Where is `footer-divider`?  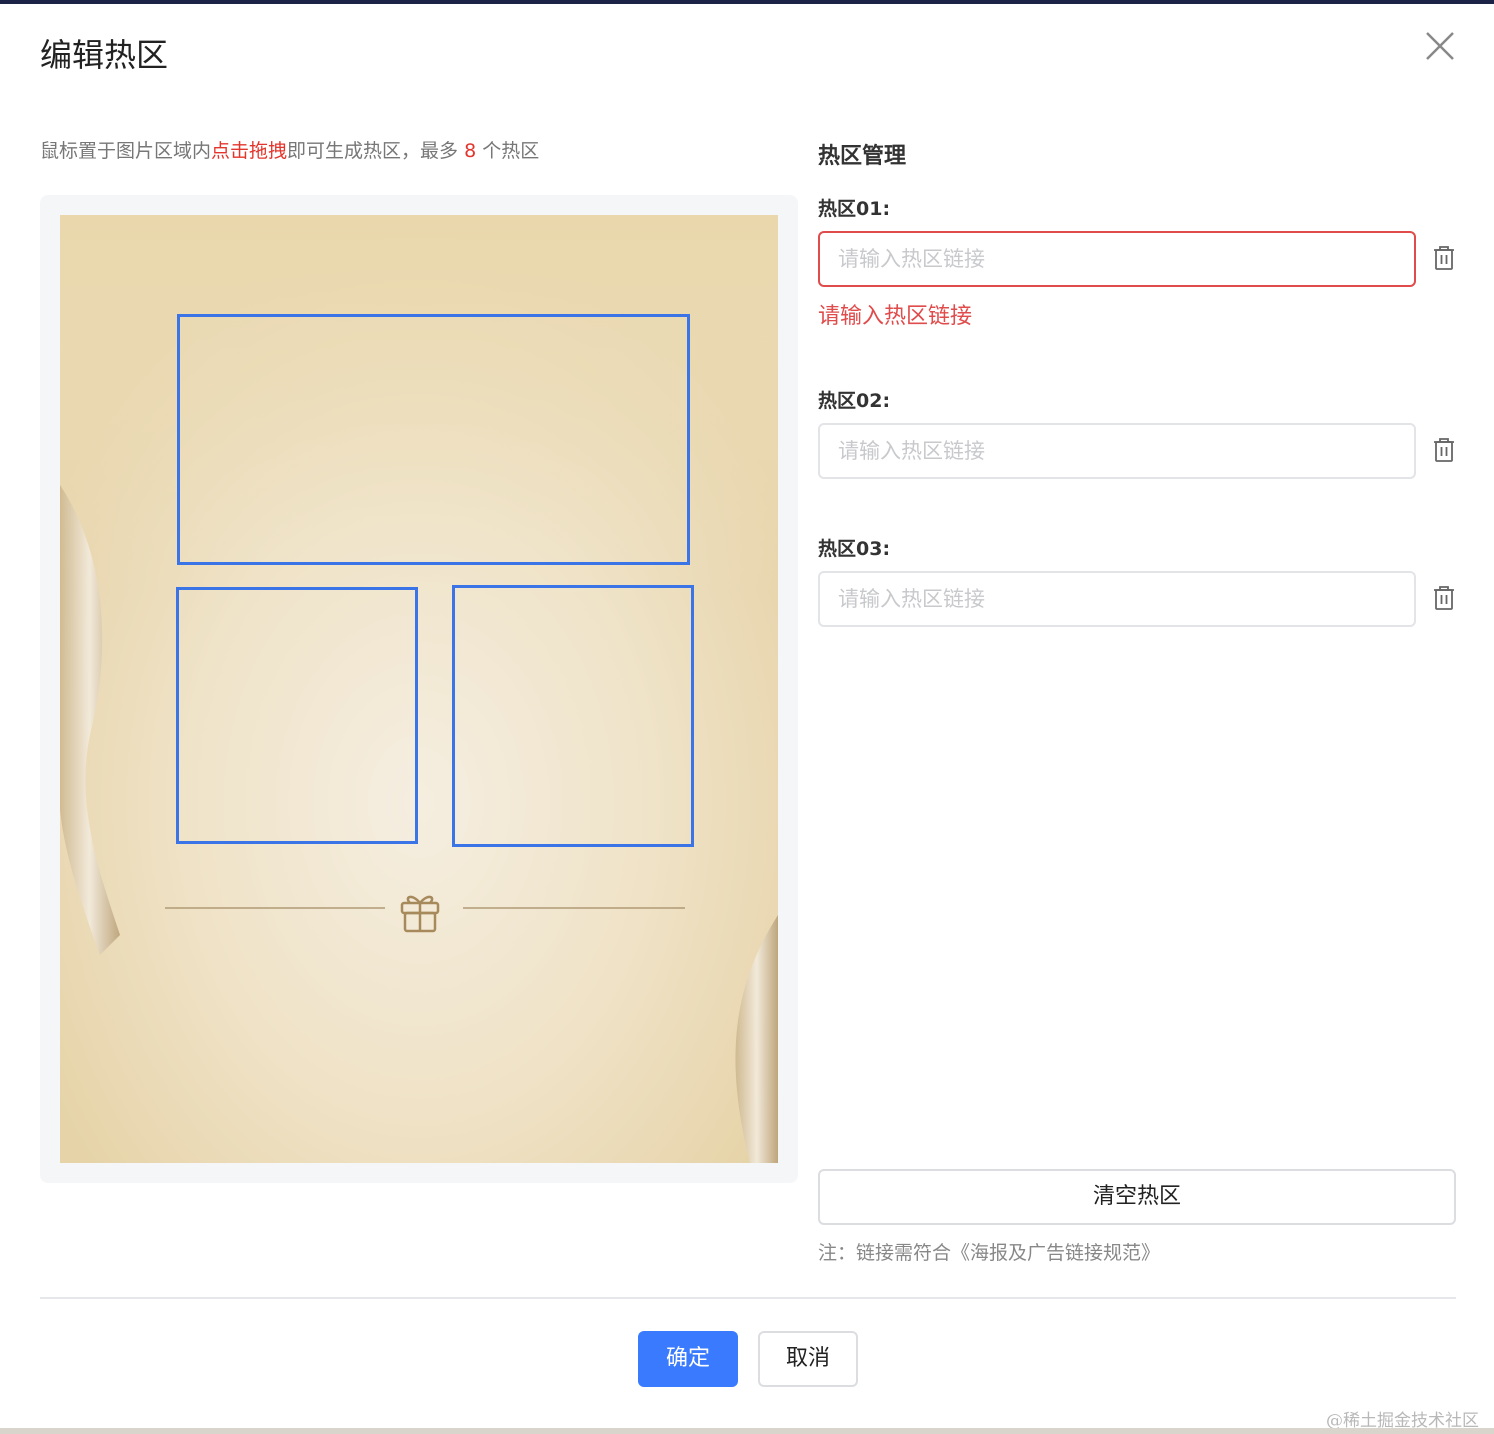
footer-divider is located at coordinates (748, 1298).